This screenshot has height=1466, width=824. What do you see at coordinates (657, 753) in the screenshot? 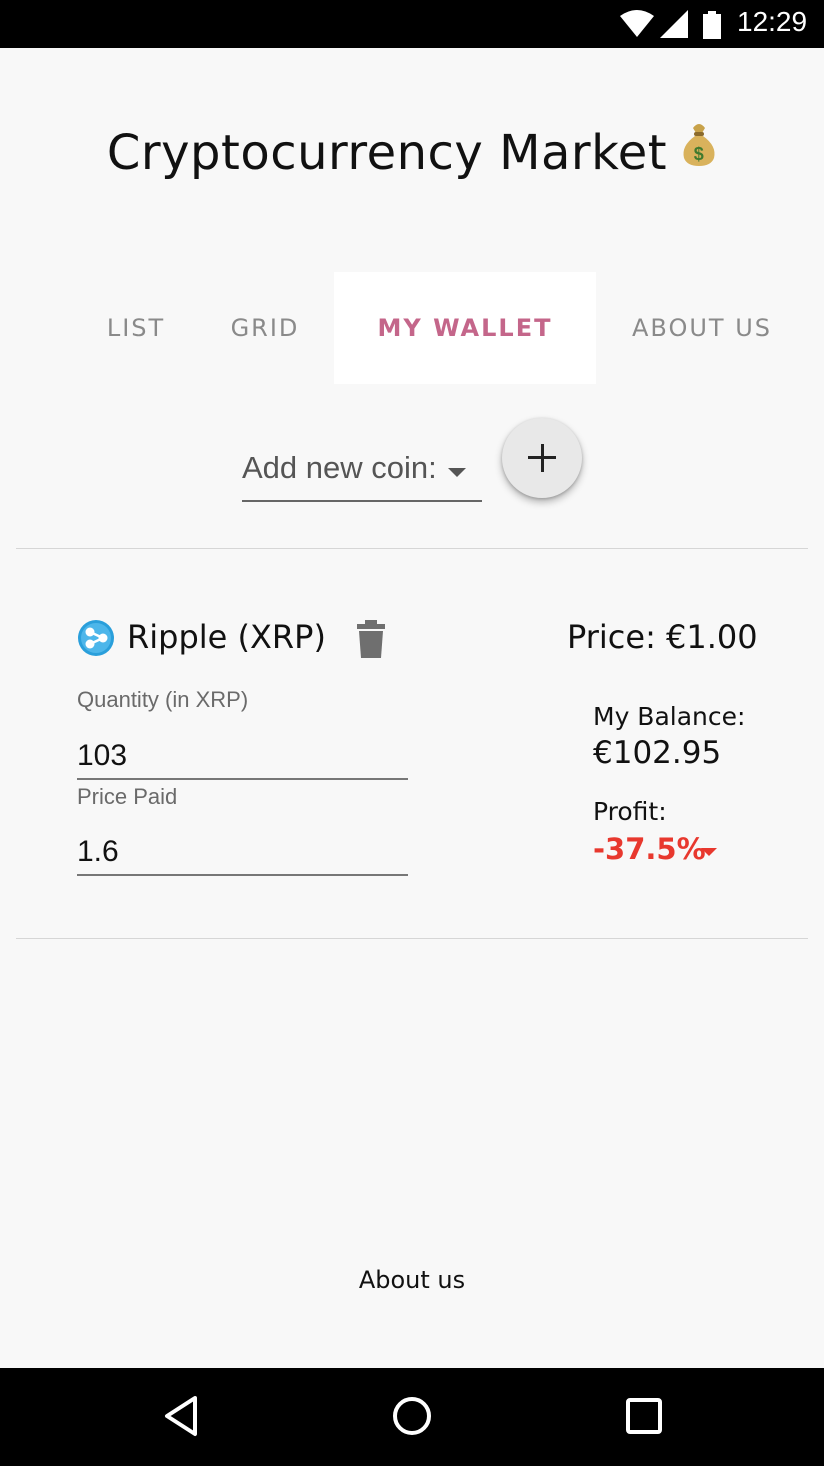
I see `balance-value: €102.95` at bounding box center [657, 753].